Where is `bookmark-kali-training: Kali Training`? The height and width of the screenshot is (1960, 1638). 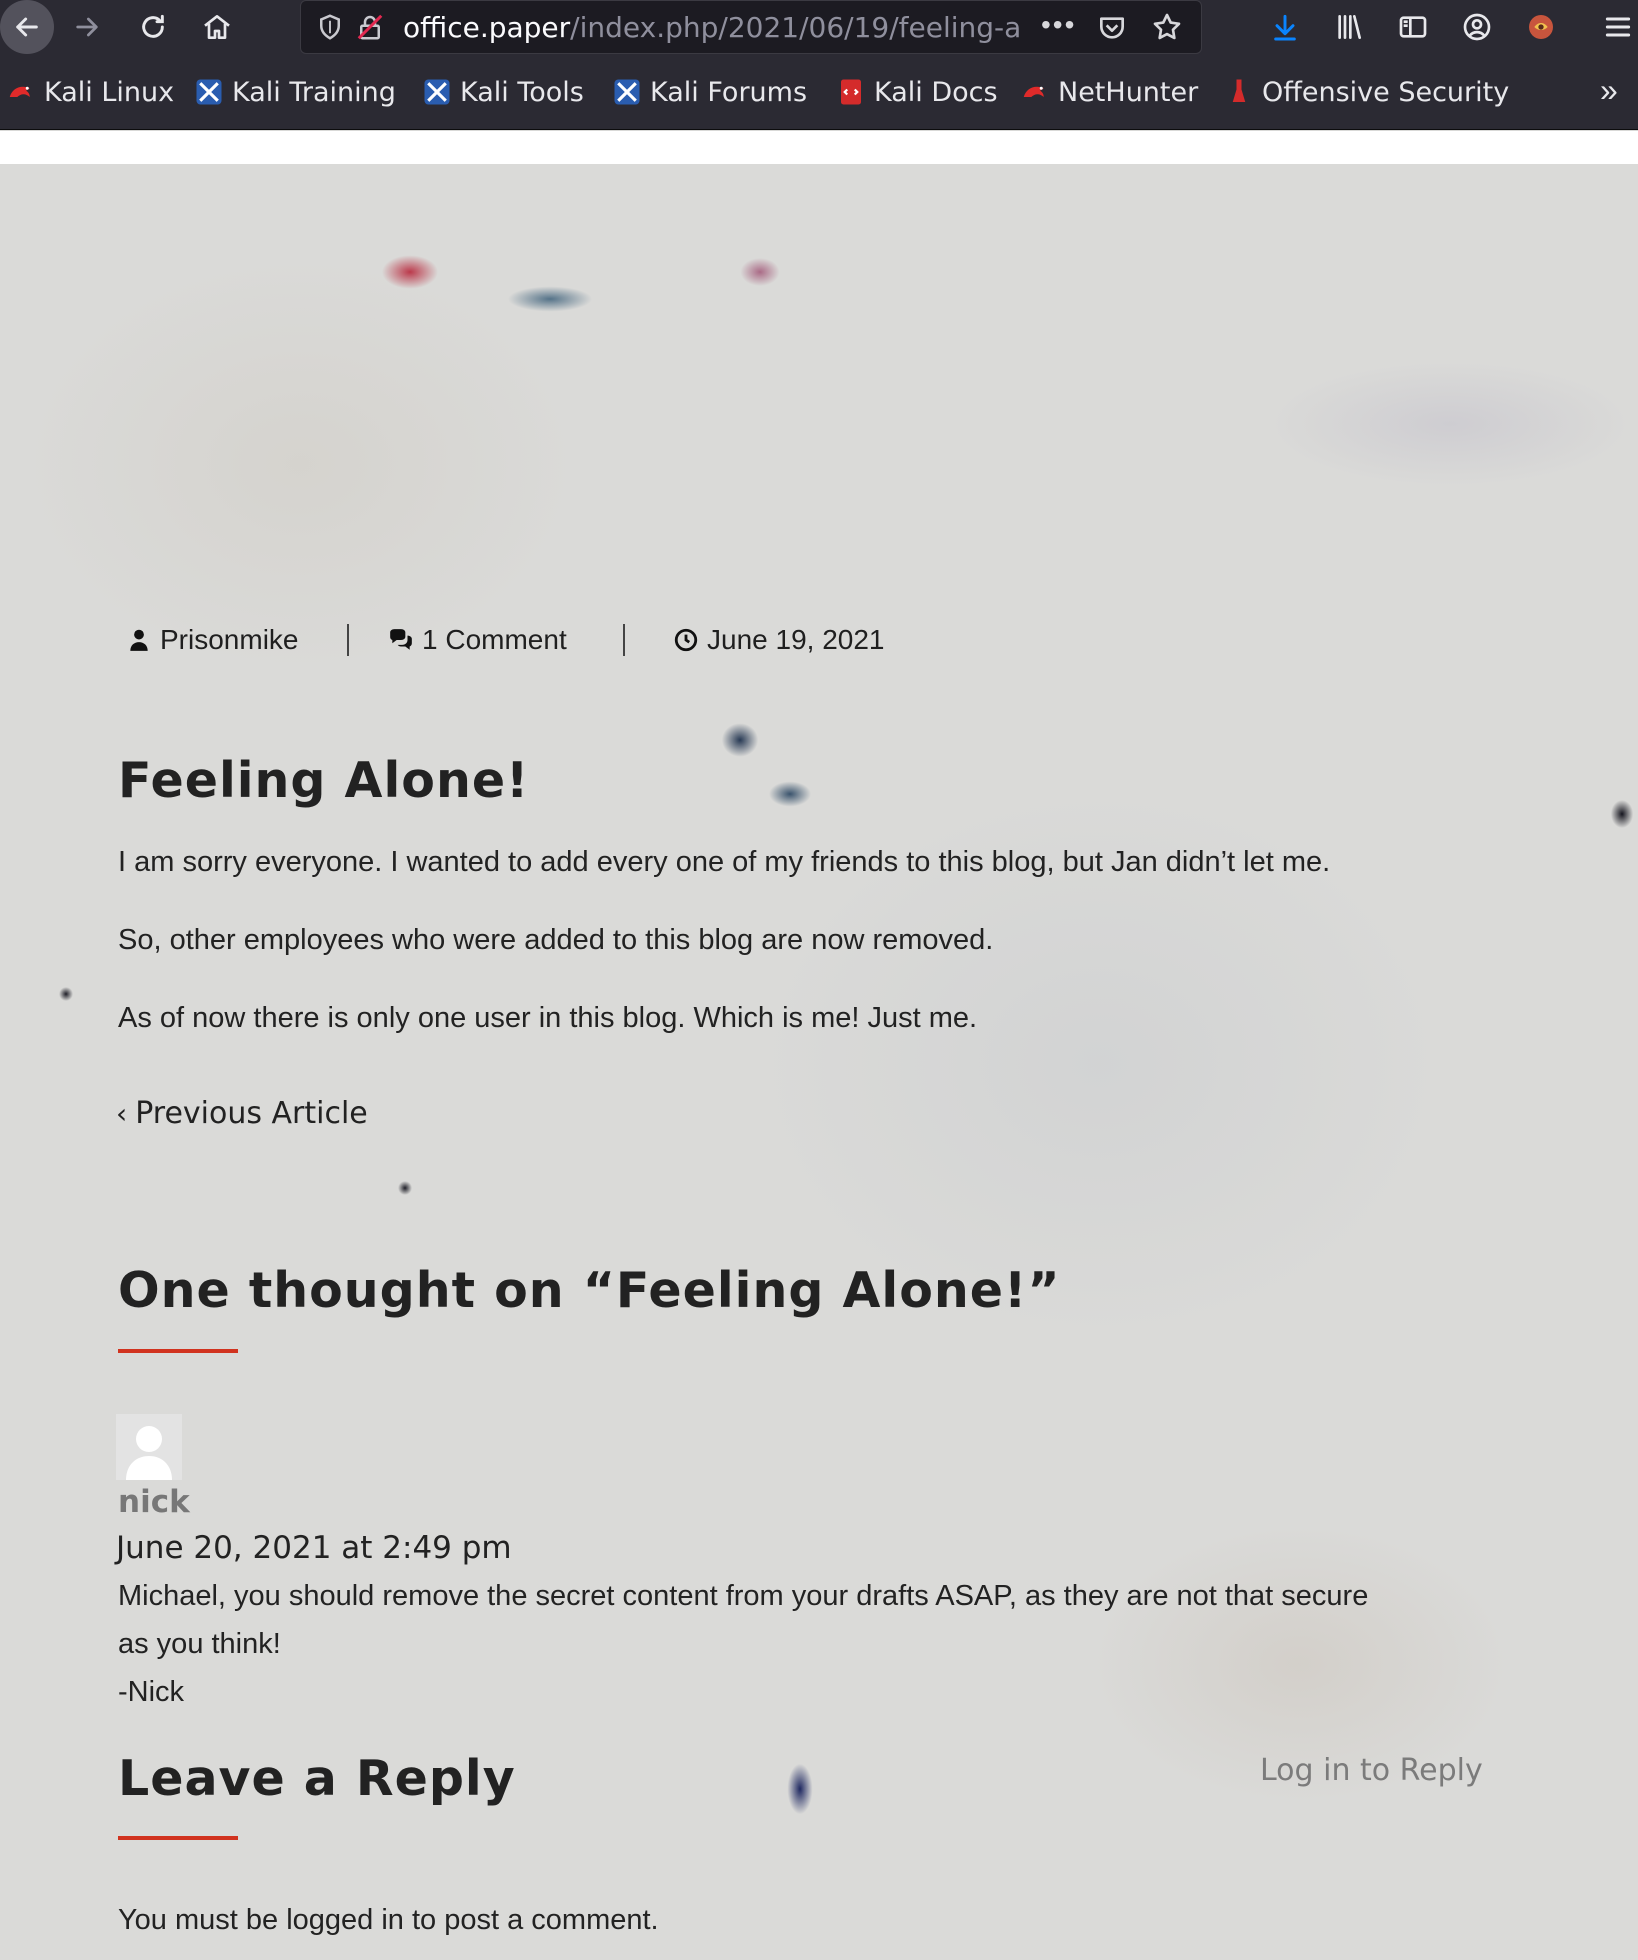
bookmark-kali-training: Kali Training is located at coordinates (295, 92).